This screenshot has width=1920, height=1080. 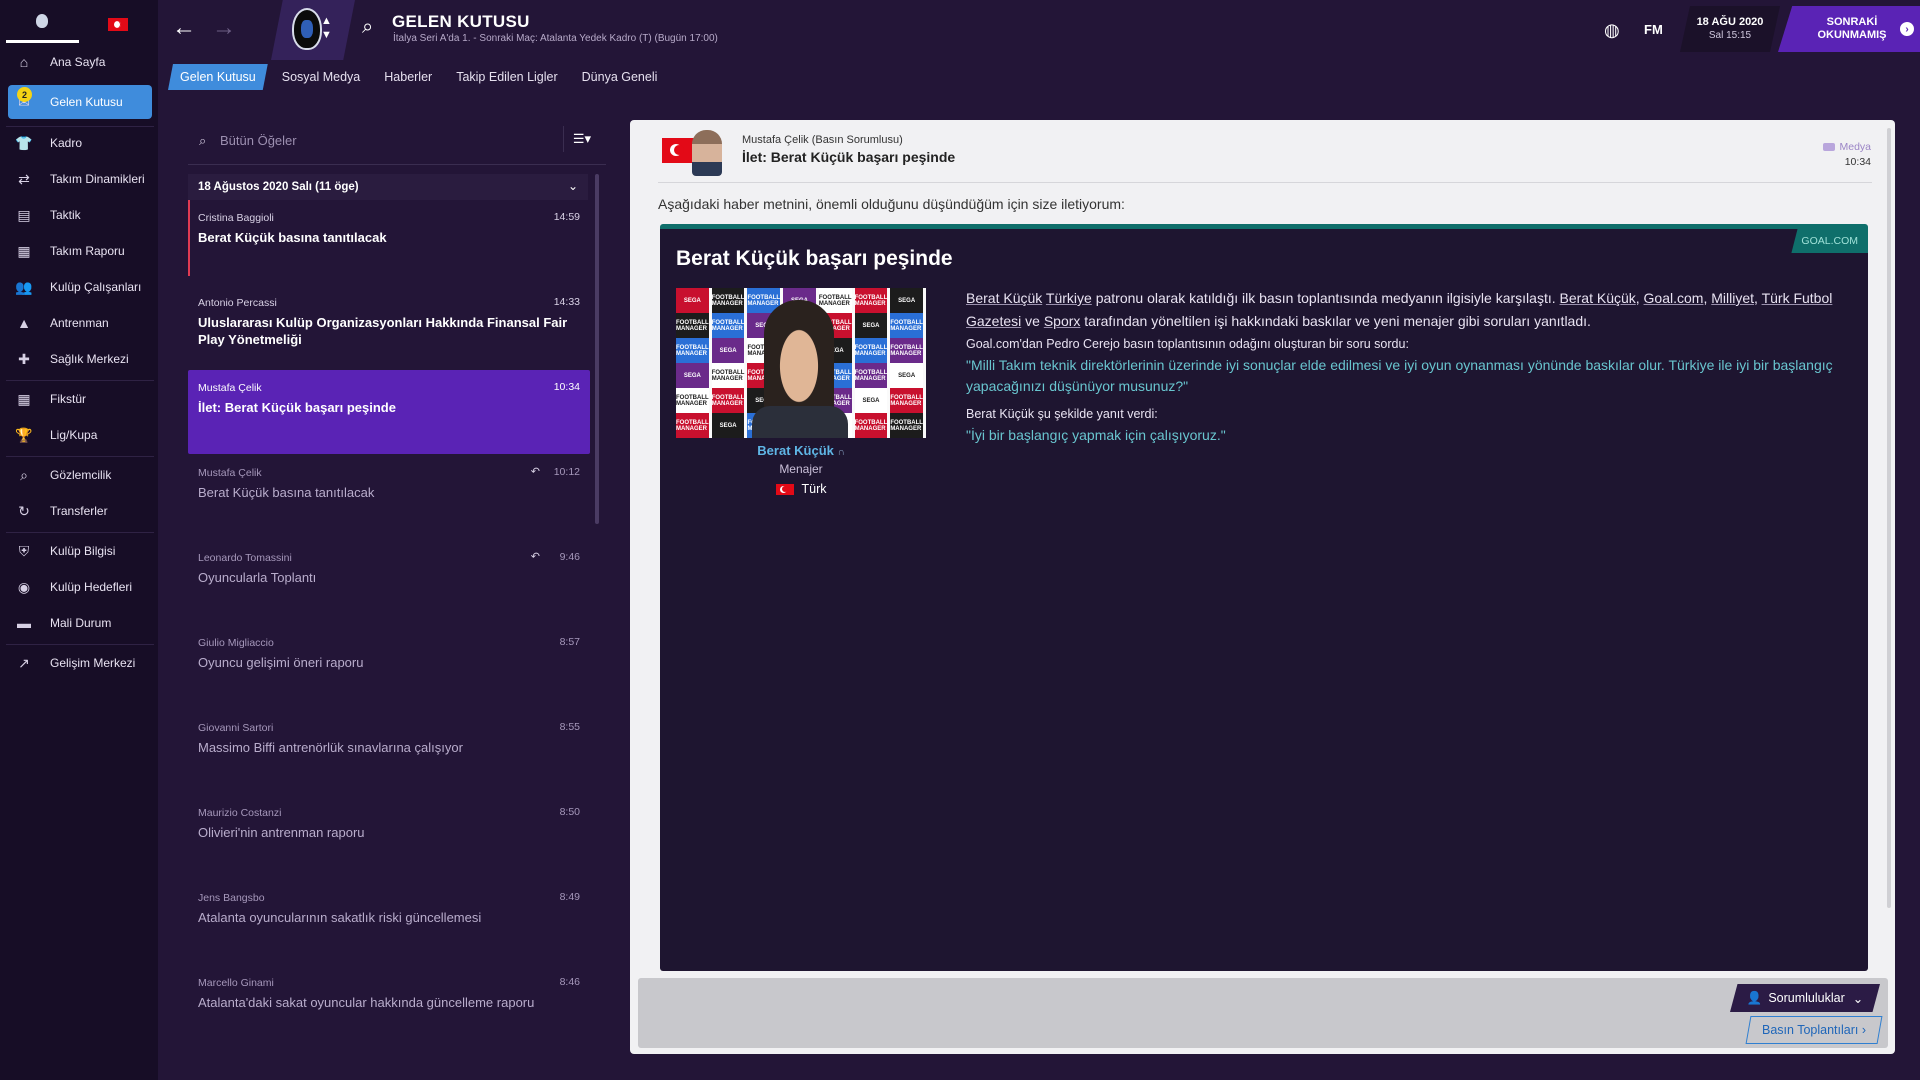 What do you see at coordinates (80, 551) in the screenshot?
I see `sidebar-item-club-info: ⛨ Kulüp Bilgisi` at bounding box center [80, 551].